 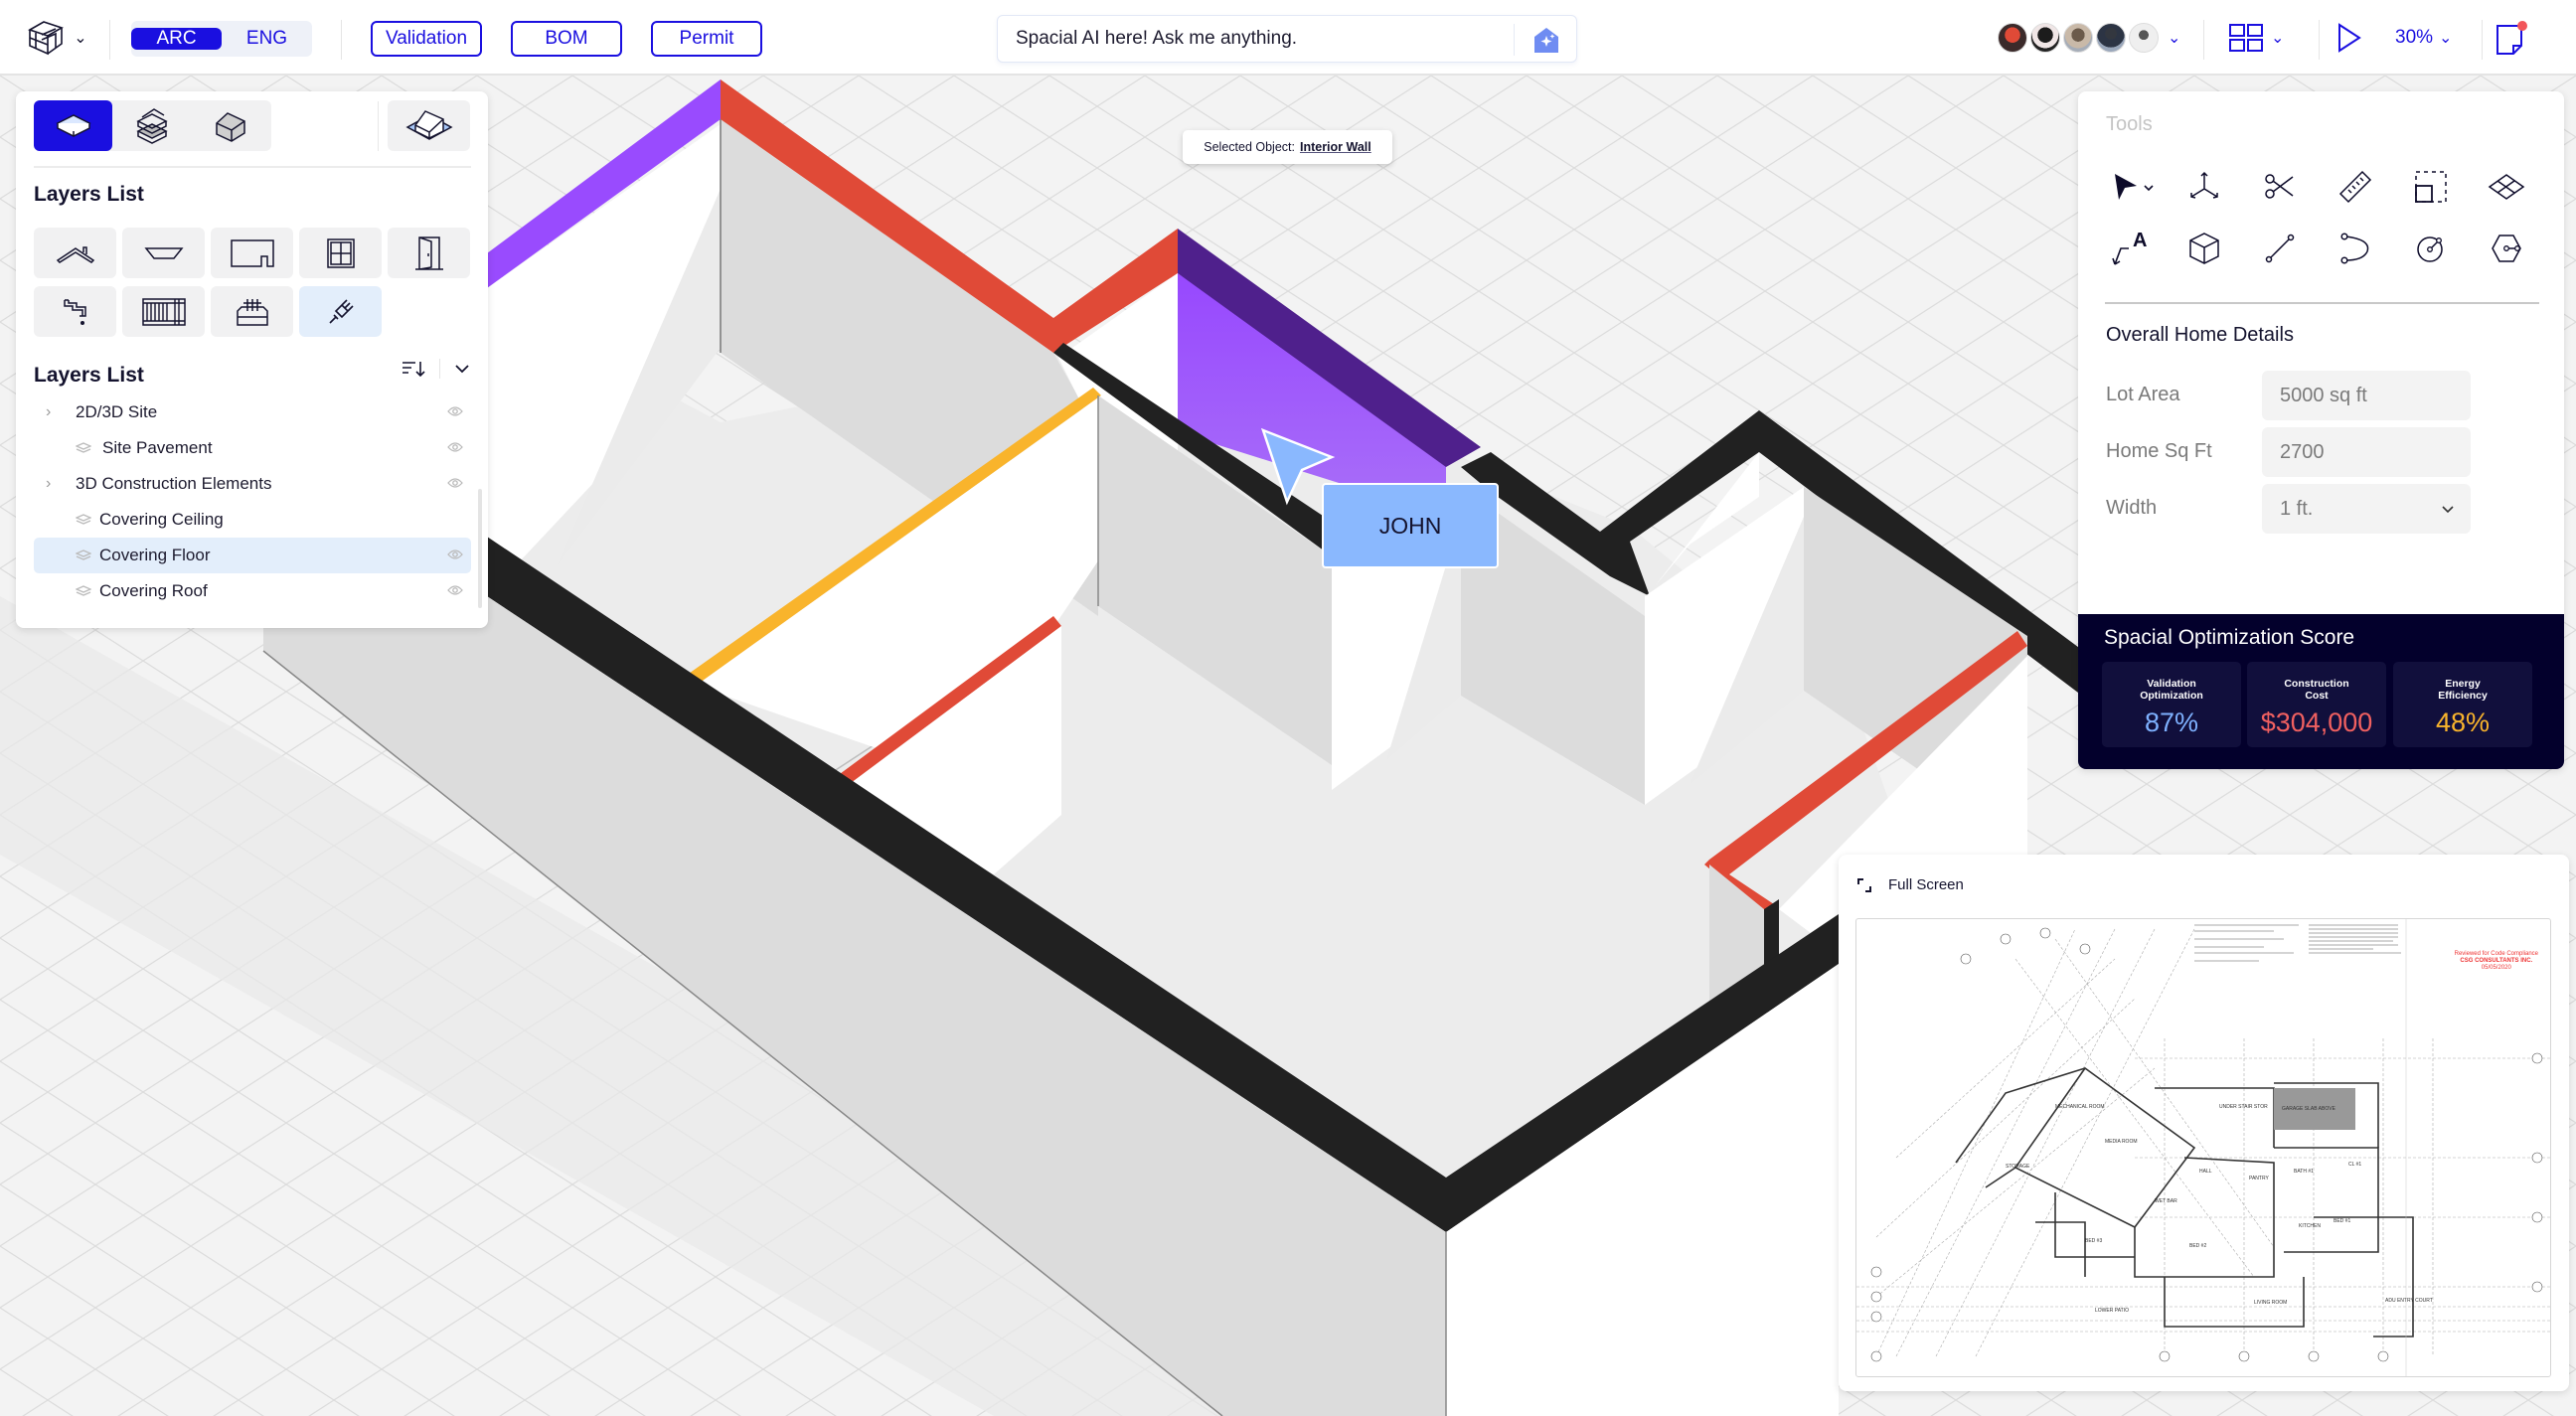 I want to click on component-door-button, so click(x=429, y=253).